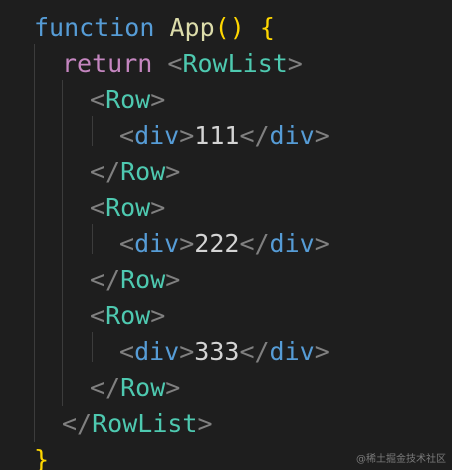  I want to click on code-line: return <RowList>, so click(182, 64).